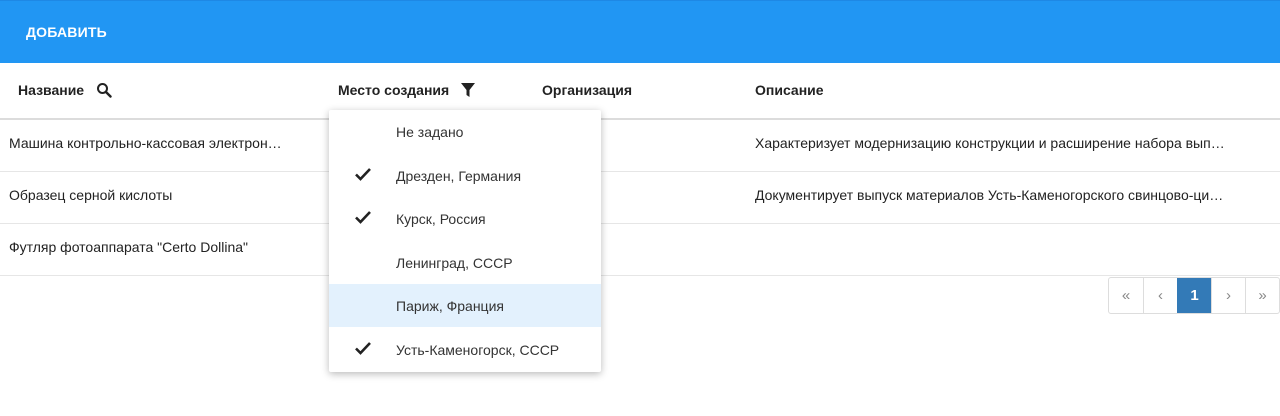 This screenshot has height=416, width=1280. I want to click on column-header-description: Описание, so click(789, 90).